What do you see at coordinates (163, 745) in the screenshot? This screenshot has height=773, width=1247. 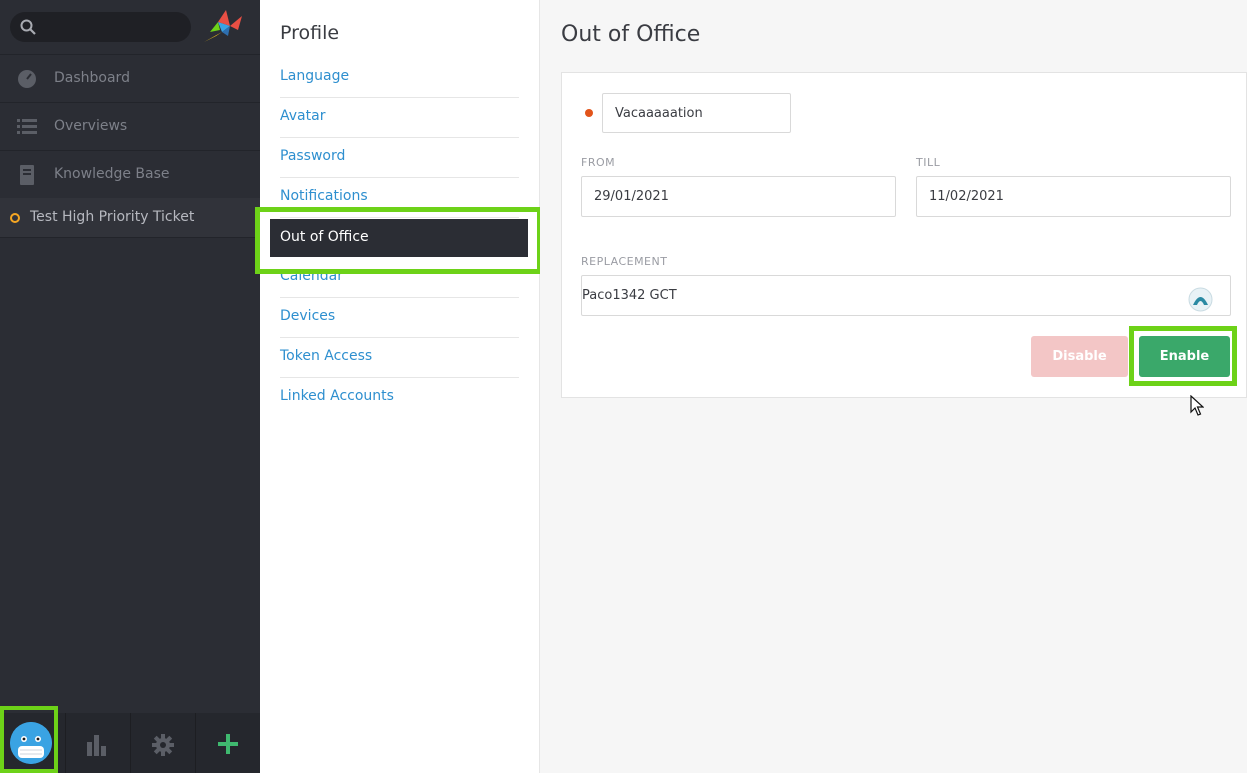 I see `gear-icon` at bounding box center [163, 745].